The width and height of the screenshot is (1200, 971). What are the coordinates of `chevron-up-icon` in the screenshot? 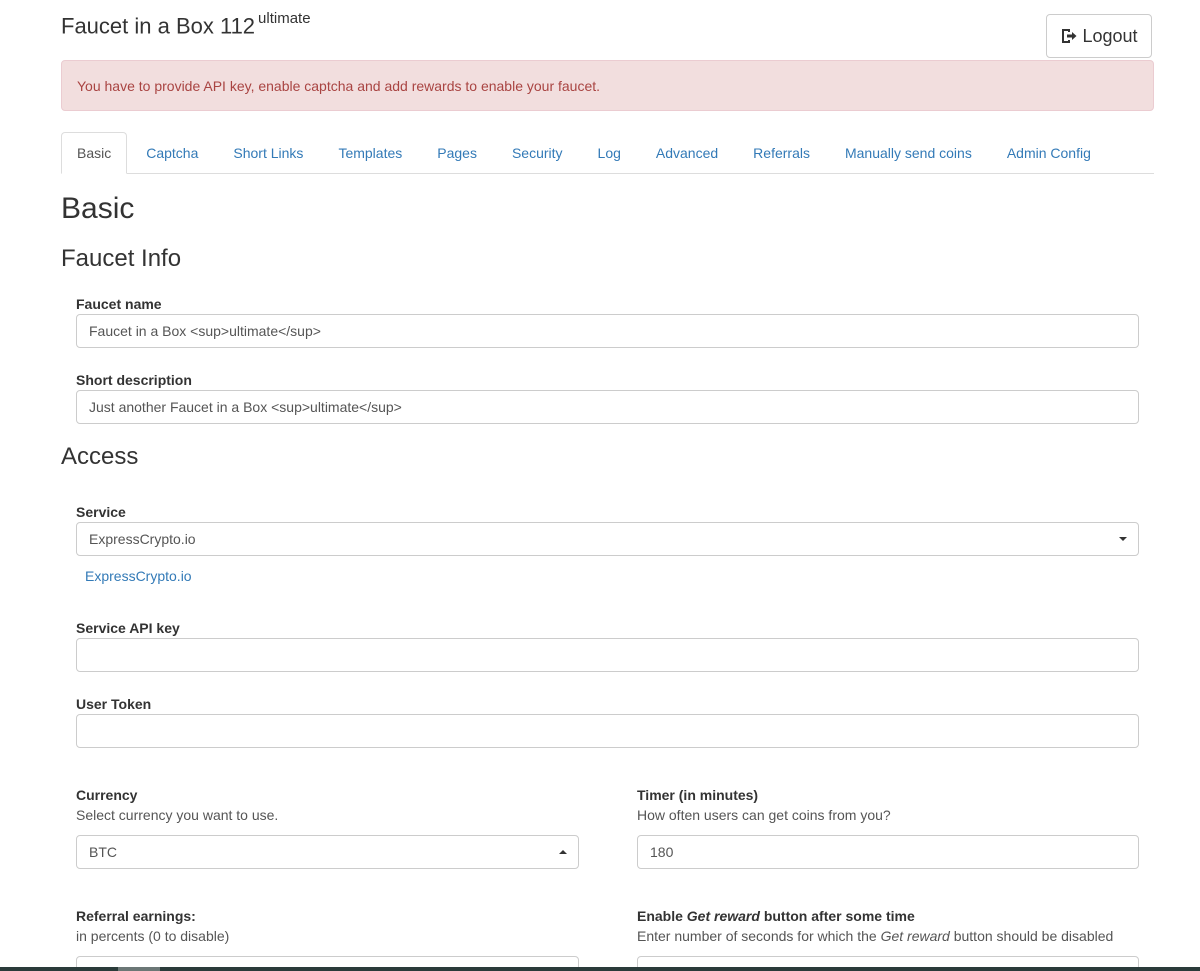 It's located at (563, 852).